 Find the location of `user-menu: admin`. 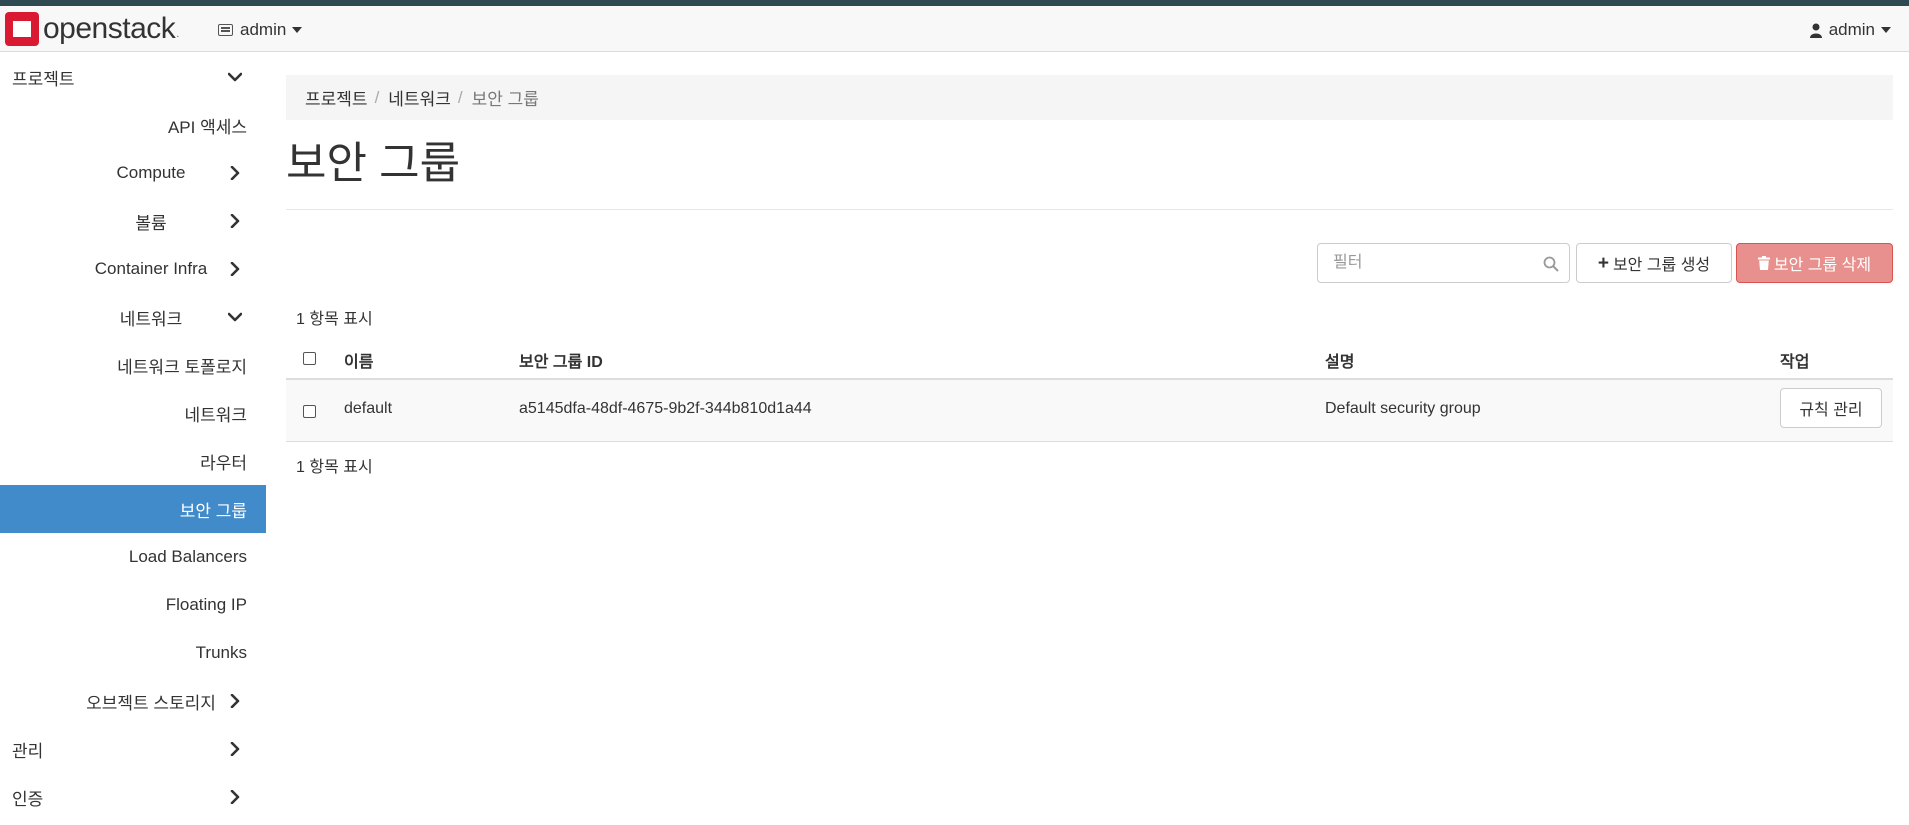

user-menu: admin is located at coordinates (1850, 30).